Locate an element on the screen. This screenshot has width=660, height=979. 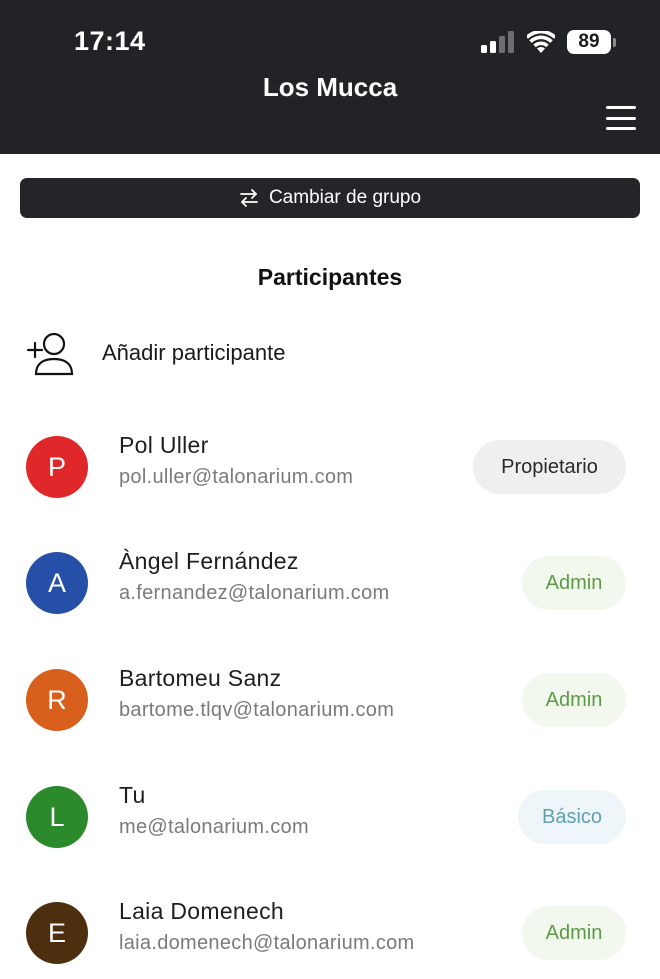
participant-email: me@talonarium.com is located at coordinates (214, 827).